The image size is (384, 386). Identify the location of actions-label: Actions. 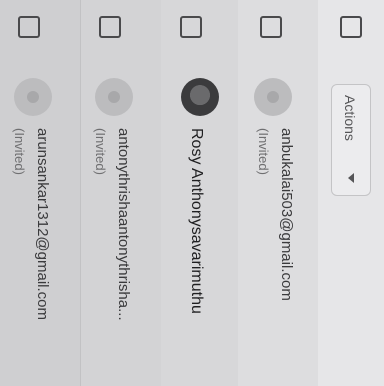
(350, 118).